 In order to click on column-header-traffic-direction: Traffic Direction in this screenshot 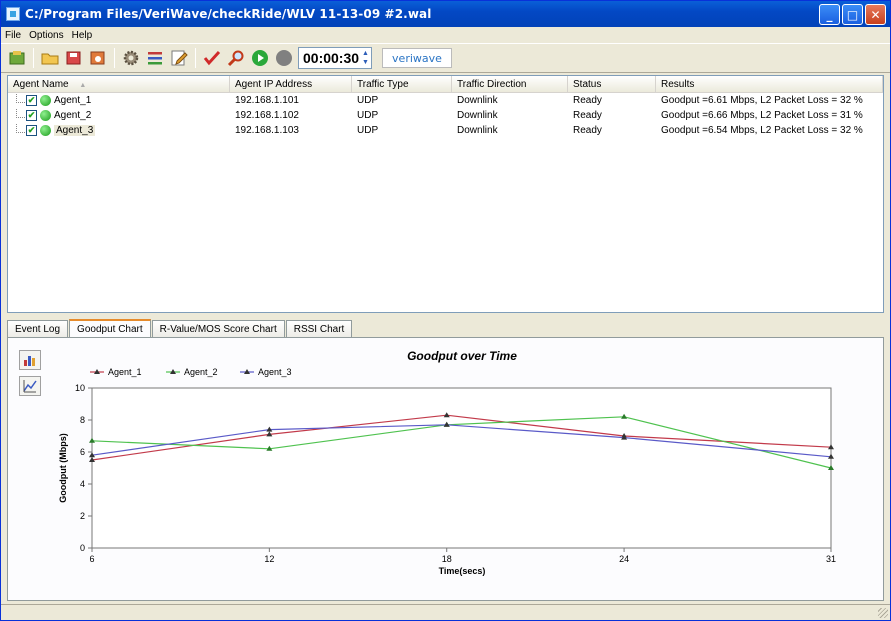, I will do `click(510, 84)`.